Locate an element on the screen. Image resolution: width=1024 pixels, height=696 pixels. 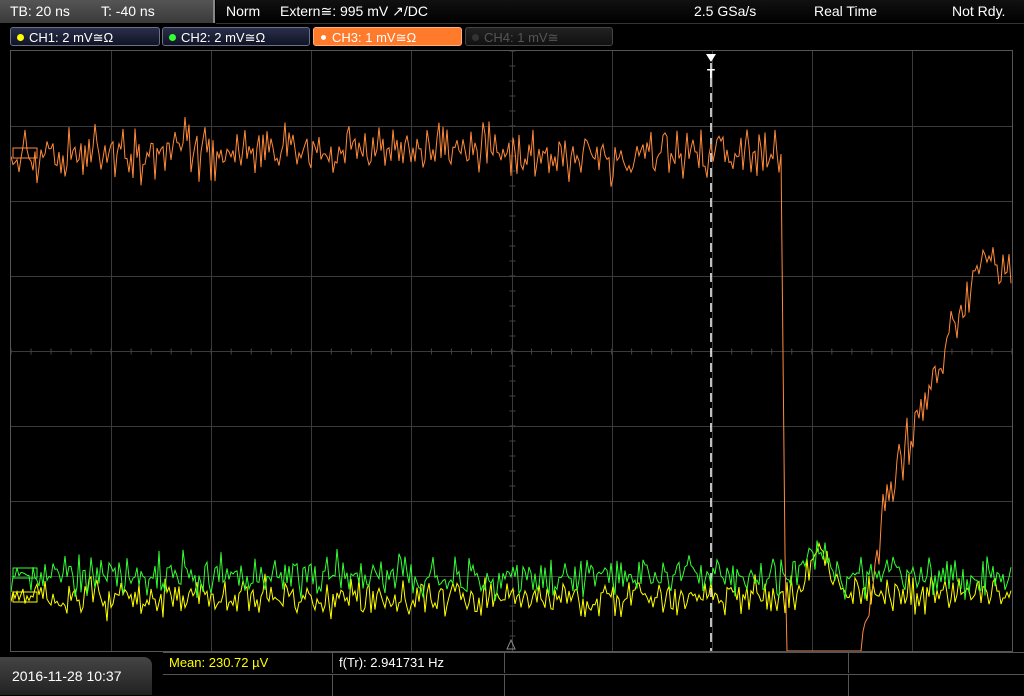
datetime-box: 2016-11-28 10:37 is located at coordinates (76, 676).